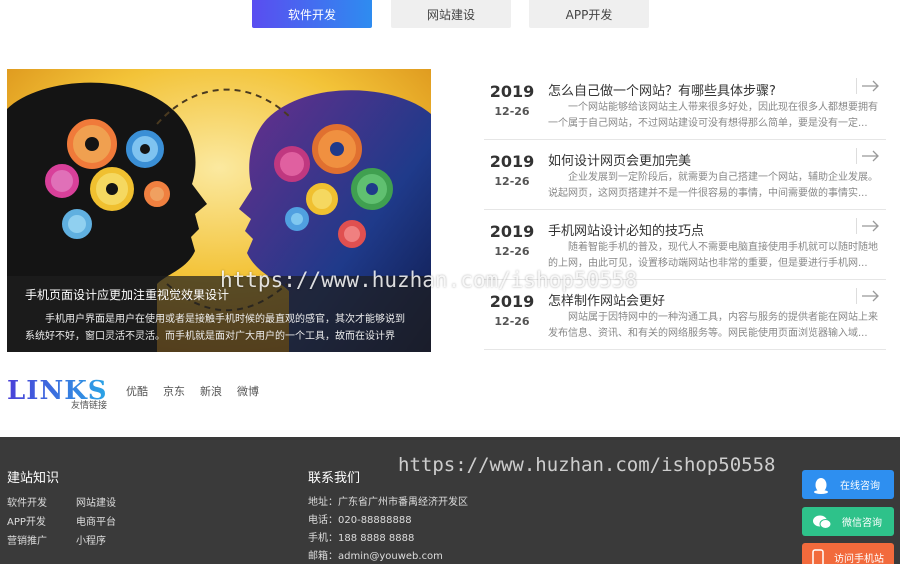 The image size is (900, 564). Describe the element at coordinates (110, 539) in the screenshot. I see `footer-link: 小程序` at that location.